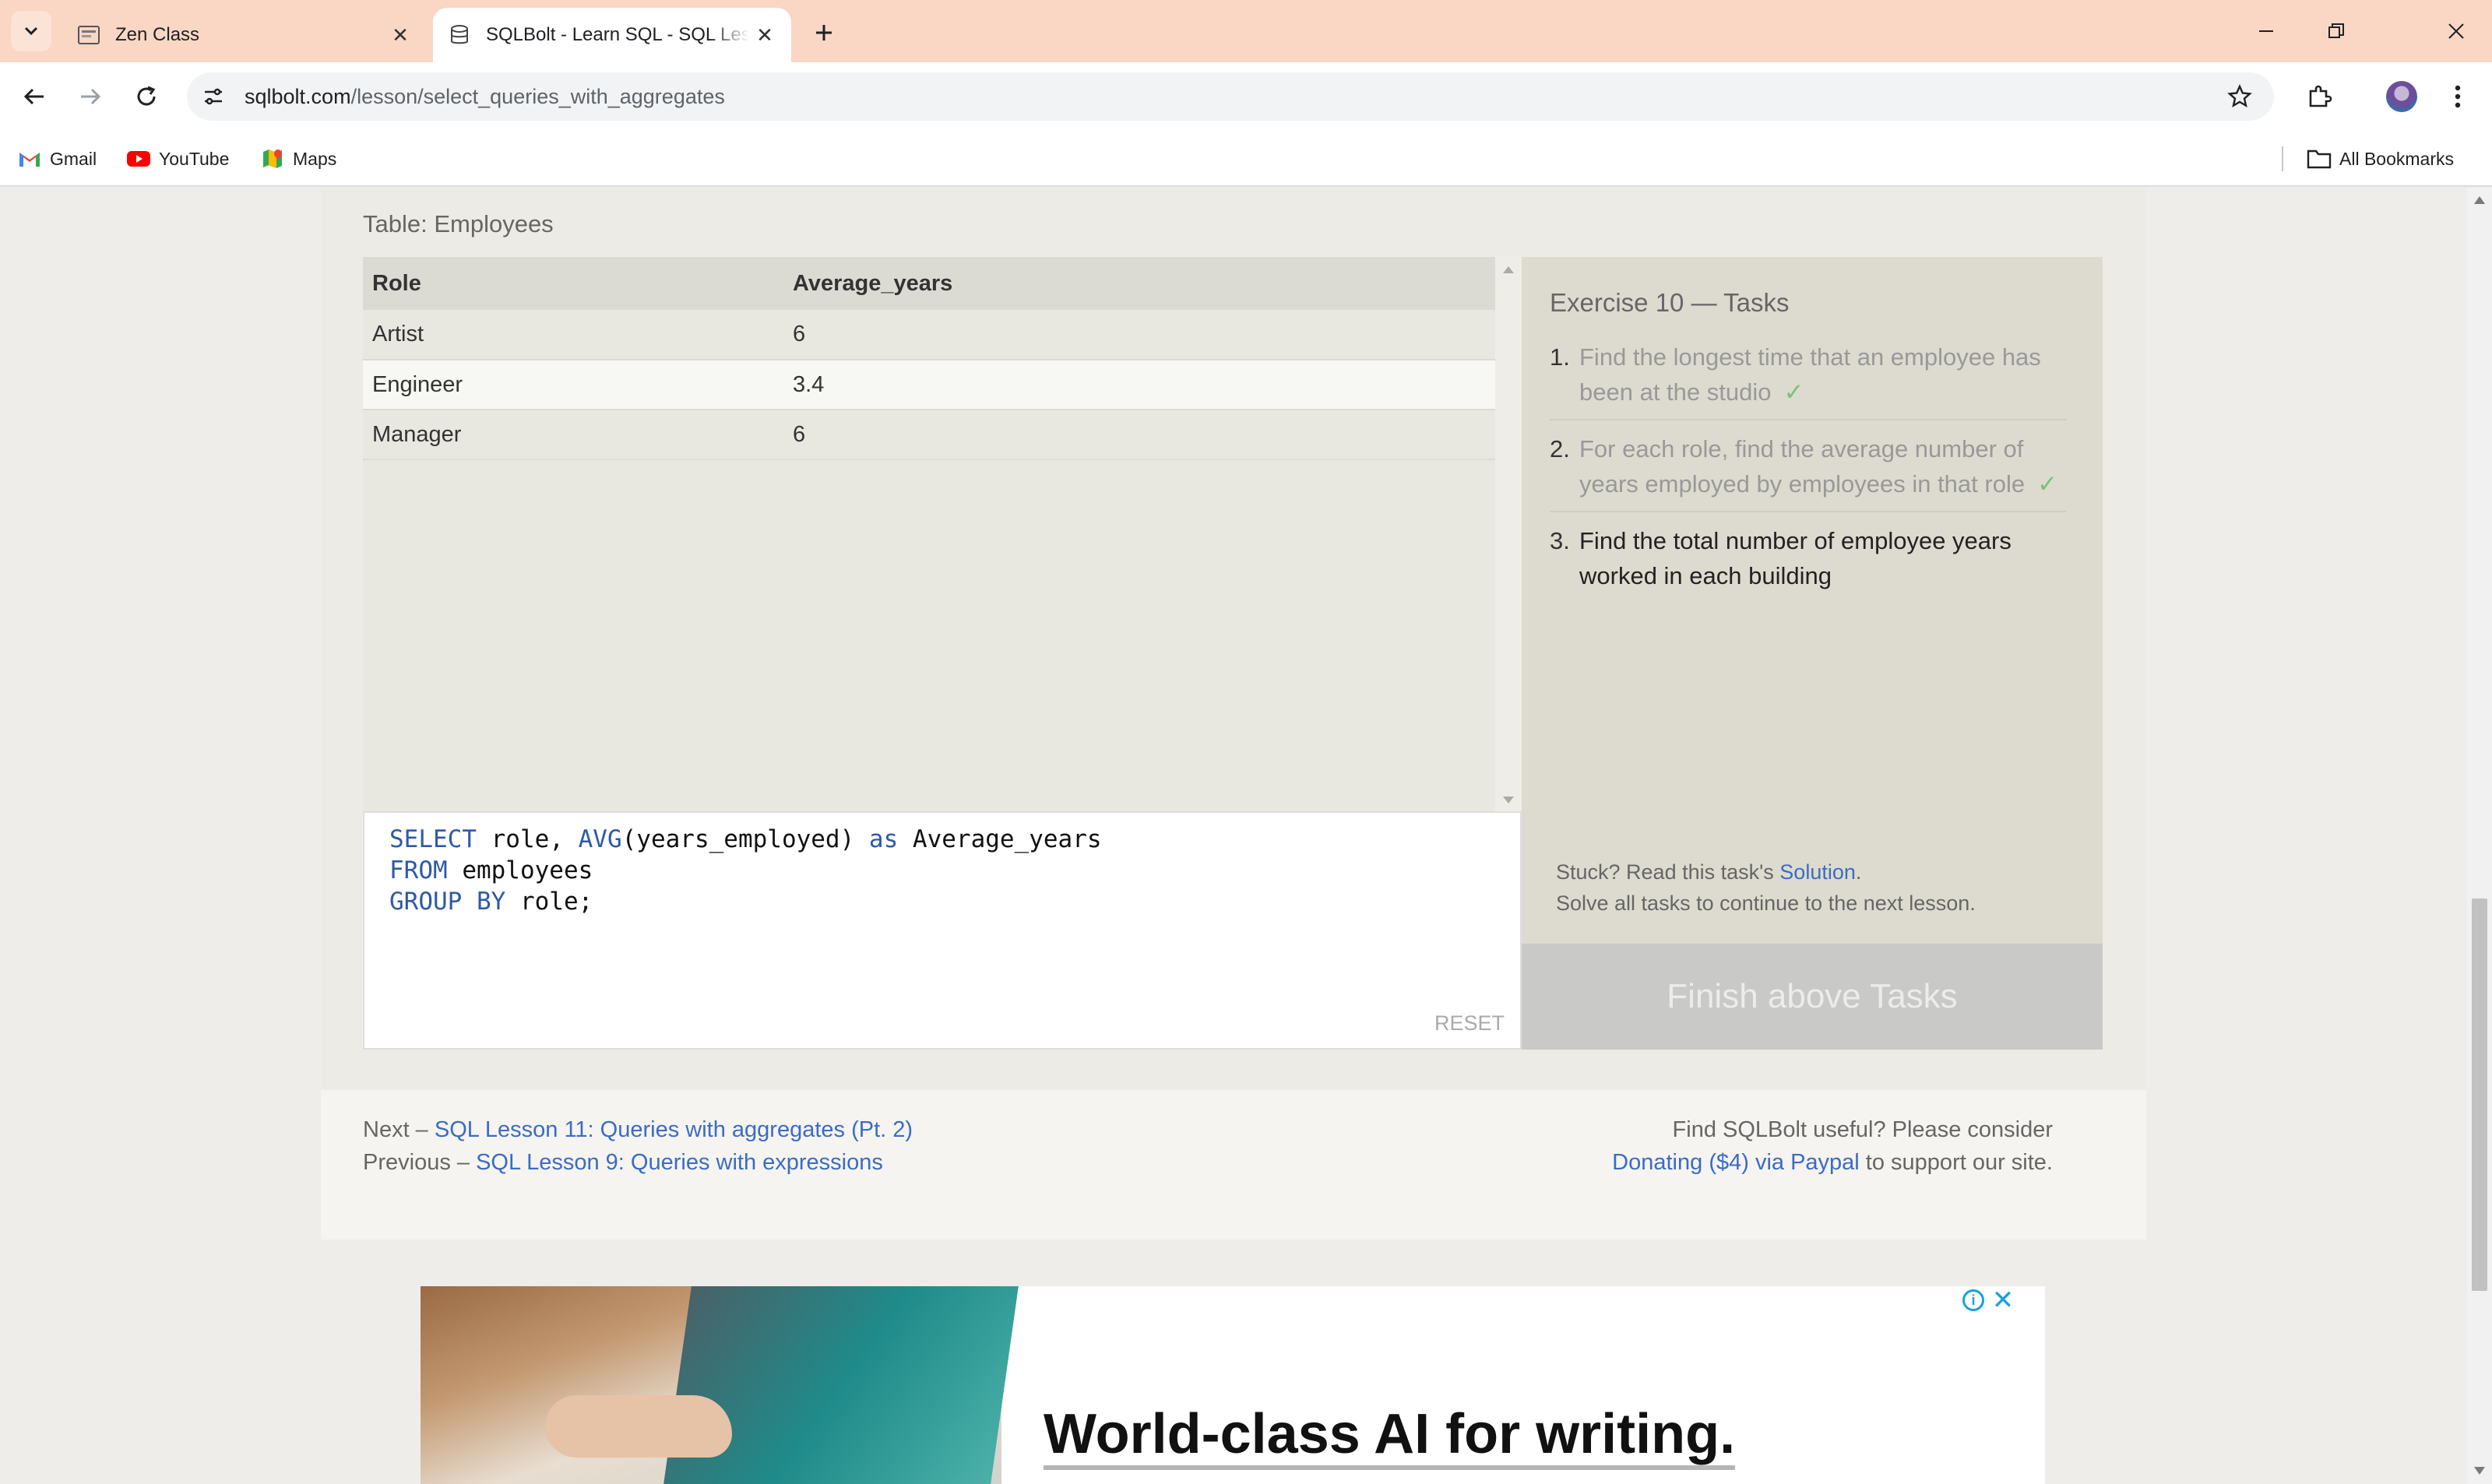 The image size is (2492, 1484). I want to click on tab-sqlbolt: SQLBolt - Learn SQL - SQL Lesson 10 ✕, so click(612, 35).